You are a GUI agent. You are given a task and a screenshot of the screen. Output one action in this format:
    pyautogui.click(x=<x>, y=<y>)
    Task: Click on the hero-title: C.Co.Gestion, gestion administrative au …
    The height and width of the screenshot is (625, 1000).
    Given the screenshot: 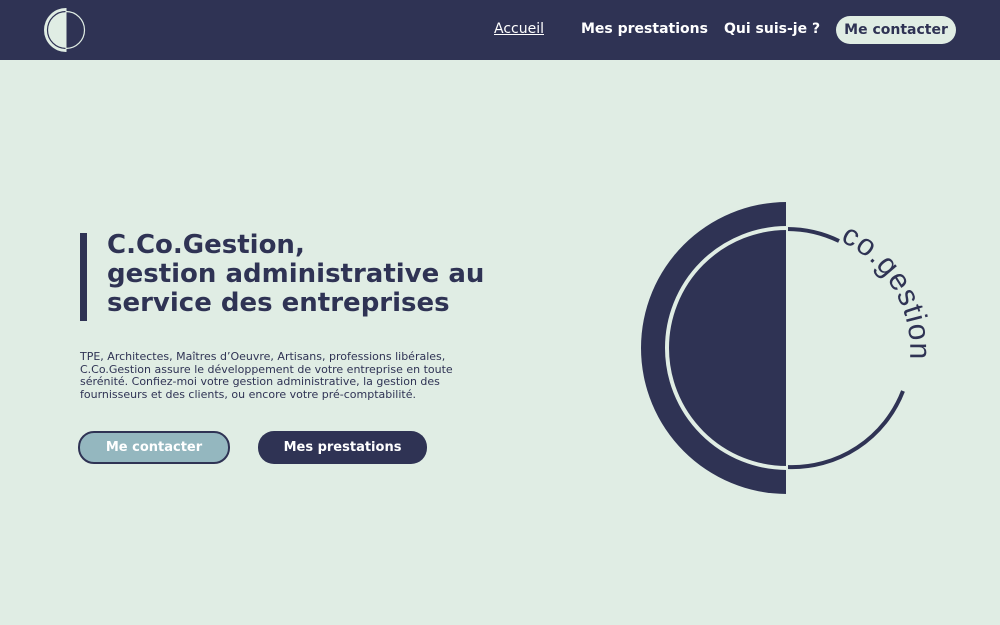 What is the action you would take?
    pyautogui.click(x=307, y=274)
    